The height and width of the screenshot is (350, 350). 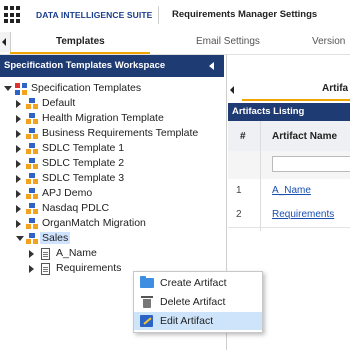 What do you see at coordinates (260, 176) in the screenshot?
I see `column-divider` at bounding box center [260, 176].